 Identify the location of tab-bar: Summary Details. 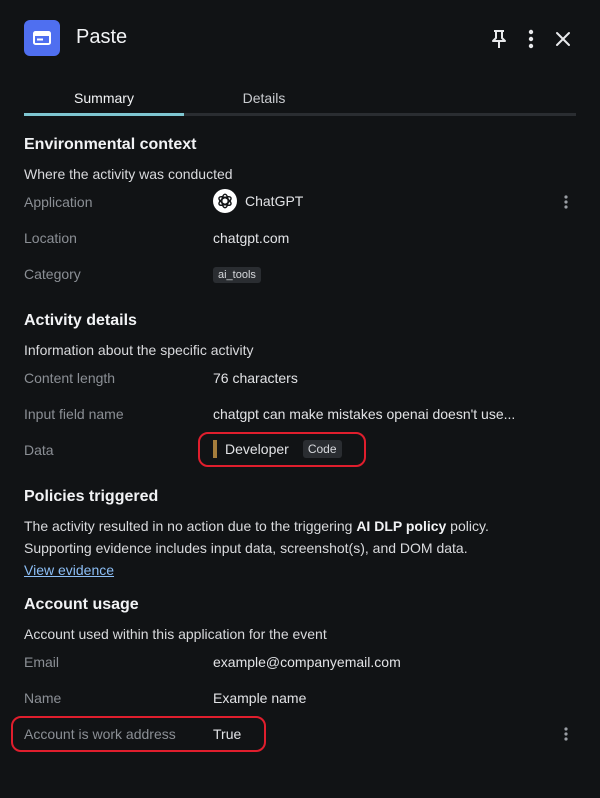
(300, 98).